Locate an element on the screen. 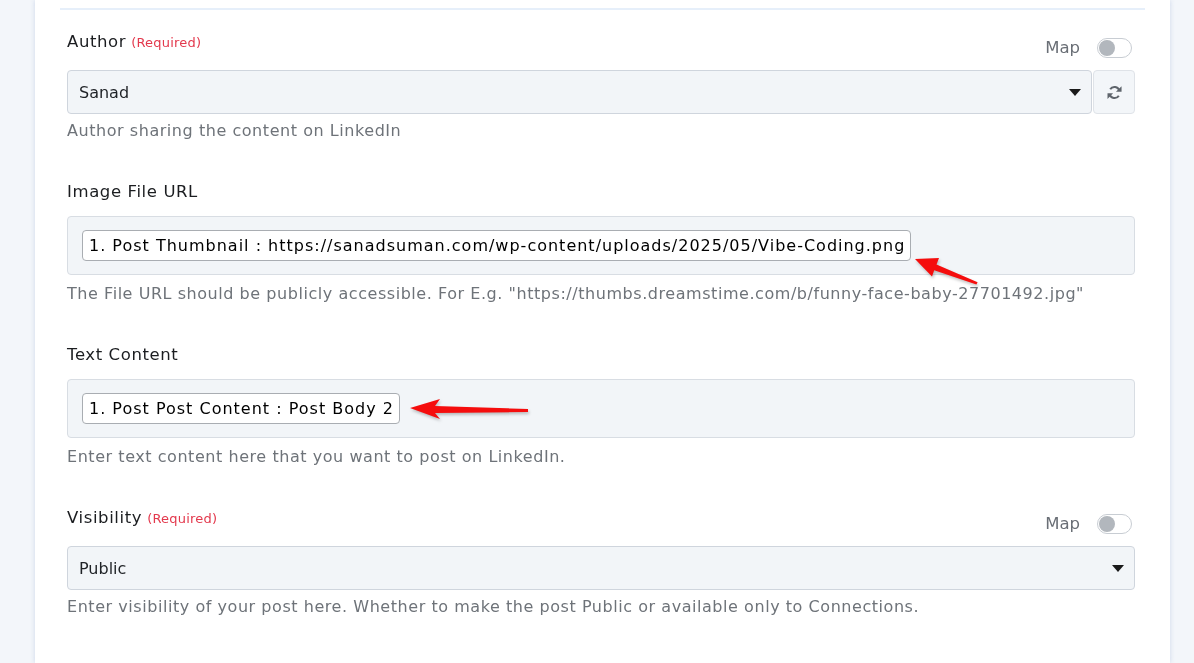 Image resolution: width=1194 pixels, height=663 pixels. token-field: 1. Post Post Content : Post Body 2 is located at coordinates (601, 408).